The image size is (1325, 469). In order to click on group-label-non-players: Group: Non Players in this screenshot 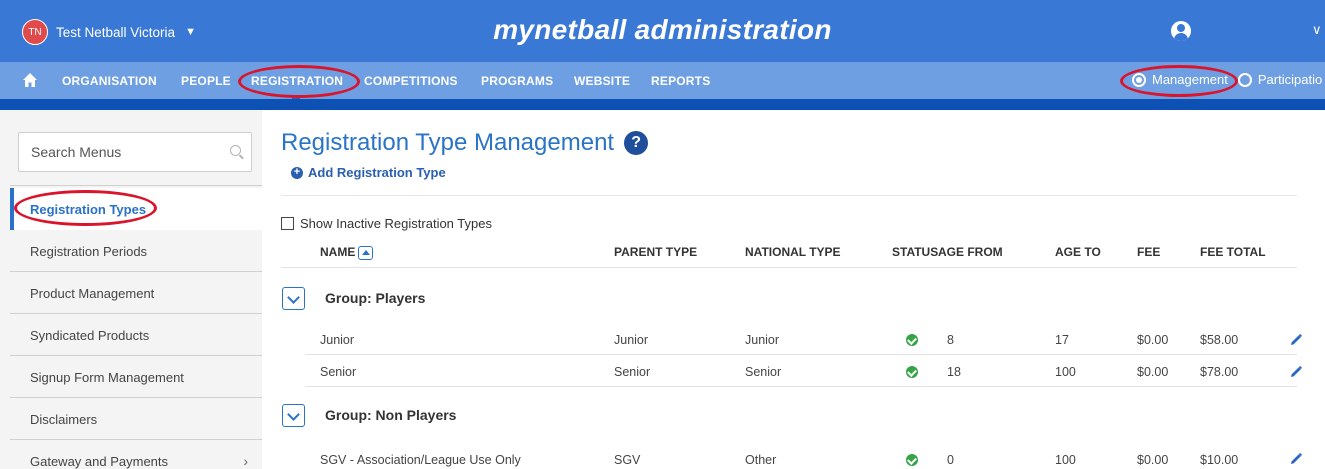, I will do `click(391, 415)`.